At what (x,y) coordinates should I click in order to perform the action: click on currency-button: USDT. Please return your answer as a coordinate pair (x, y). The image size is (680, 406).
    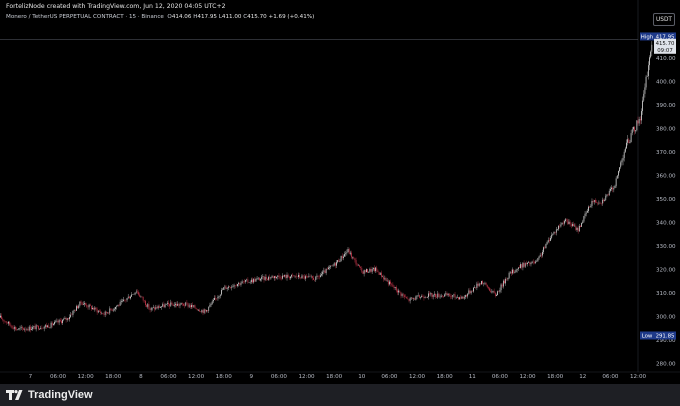
    Looking at the image, I should click on (664, 19).